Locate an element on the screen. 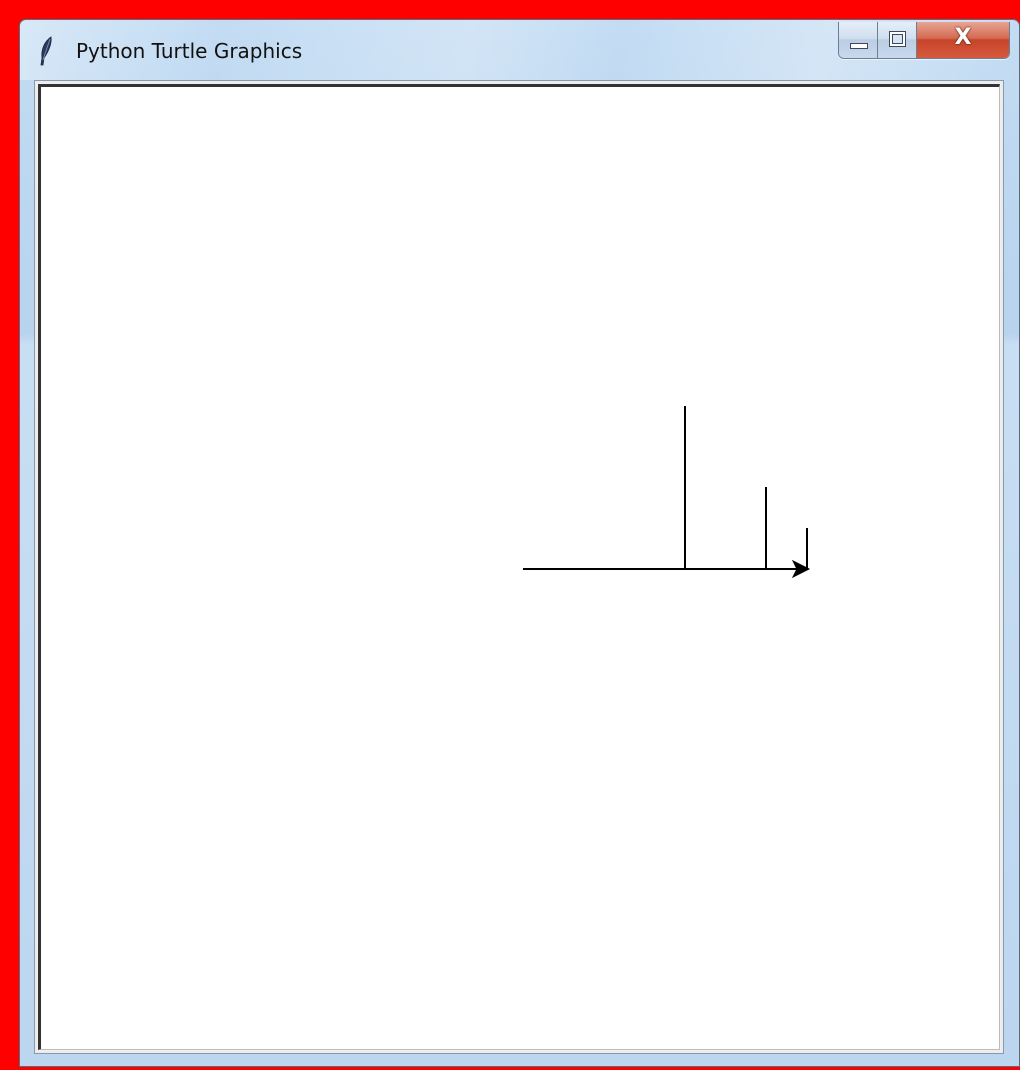  minimize-icon is located at coordinates (859, 46).